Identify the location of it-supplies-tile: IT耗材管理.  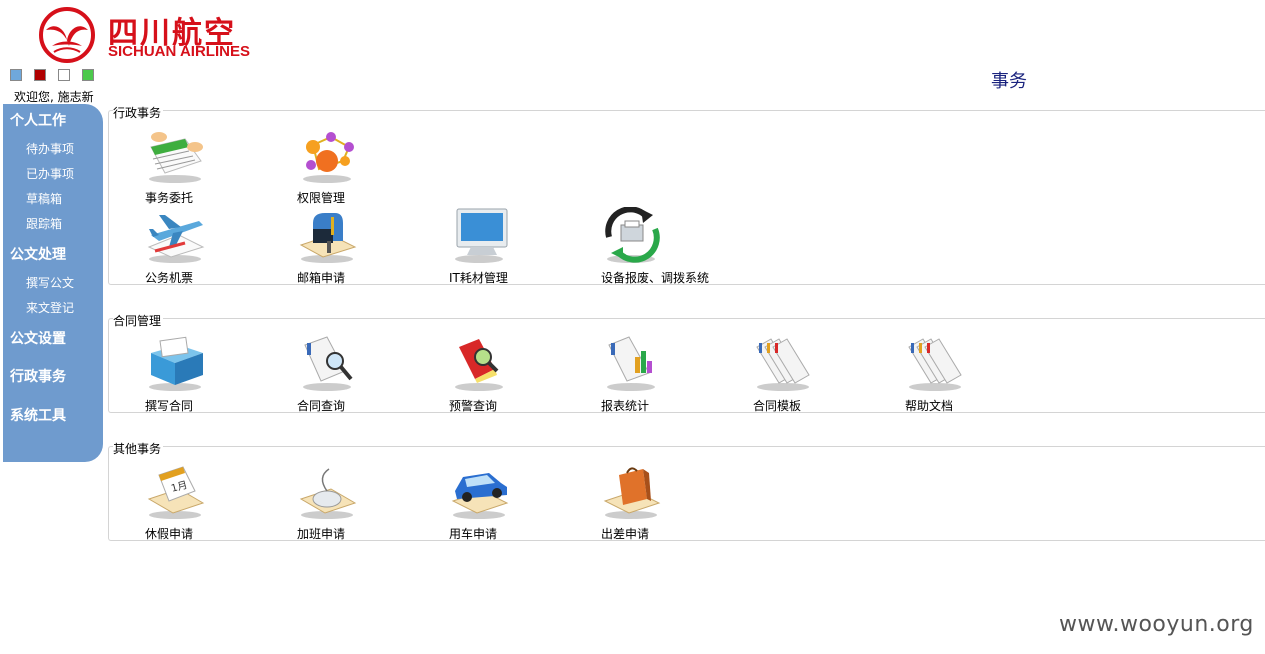
(489, 247).